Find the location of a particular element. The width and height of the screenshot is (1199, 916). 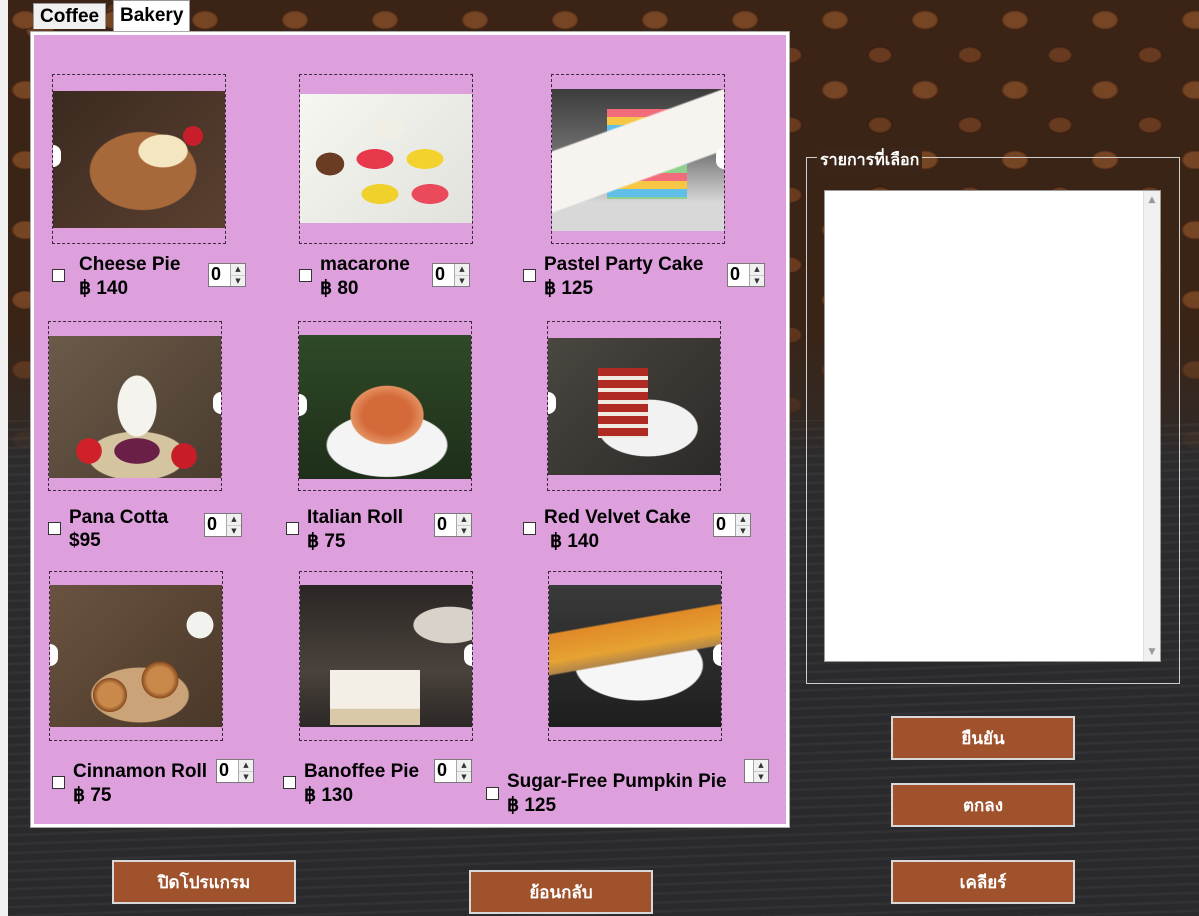

close-program-button: ปิดโปรแกรม is located at coordinates (204, 882).